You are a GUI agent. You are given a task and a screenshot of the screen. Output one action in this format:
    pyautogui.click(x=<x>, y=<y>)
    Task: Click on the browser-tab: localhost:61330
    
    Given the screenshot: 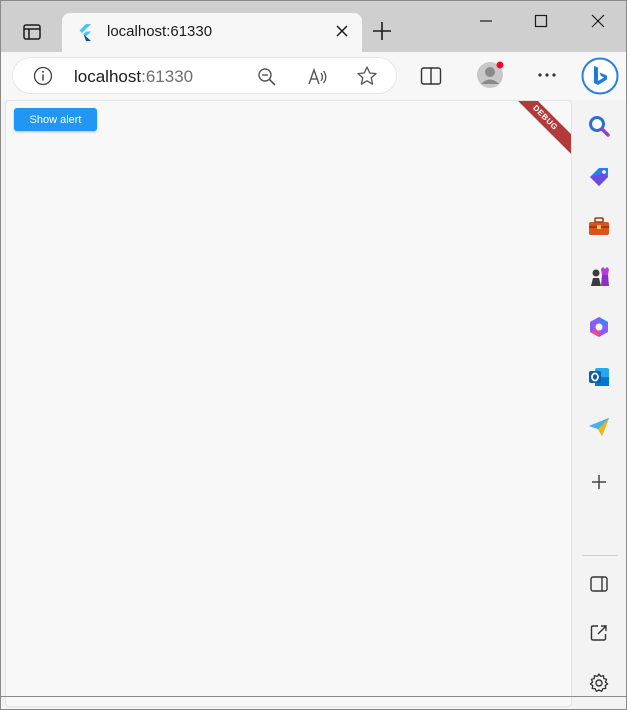 What is the action you would take?
    pyautogui.click(x=212, y=32)
    